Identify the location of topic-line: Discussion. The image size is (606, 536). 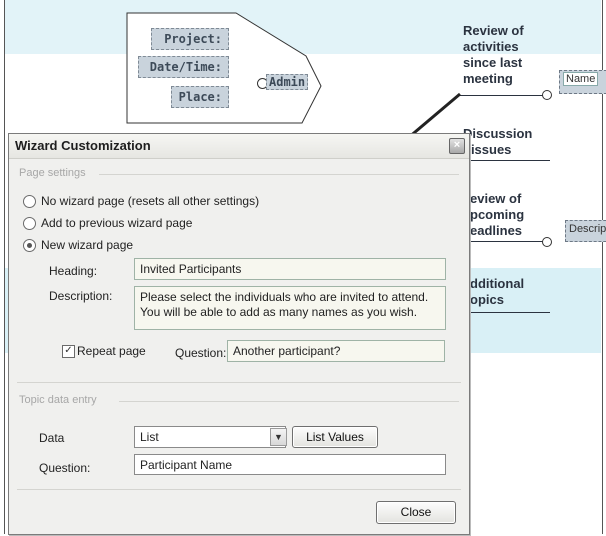
(498, 133).